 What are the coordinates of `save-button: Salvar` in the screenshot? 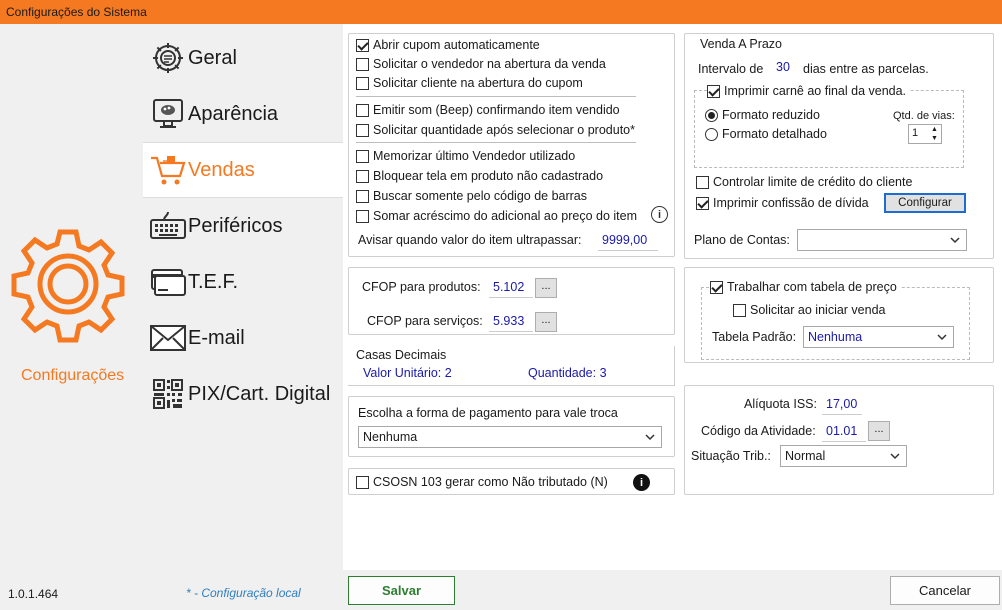 It's located at (401, 590).